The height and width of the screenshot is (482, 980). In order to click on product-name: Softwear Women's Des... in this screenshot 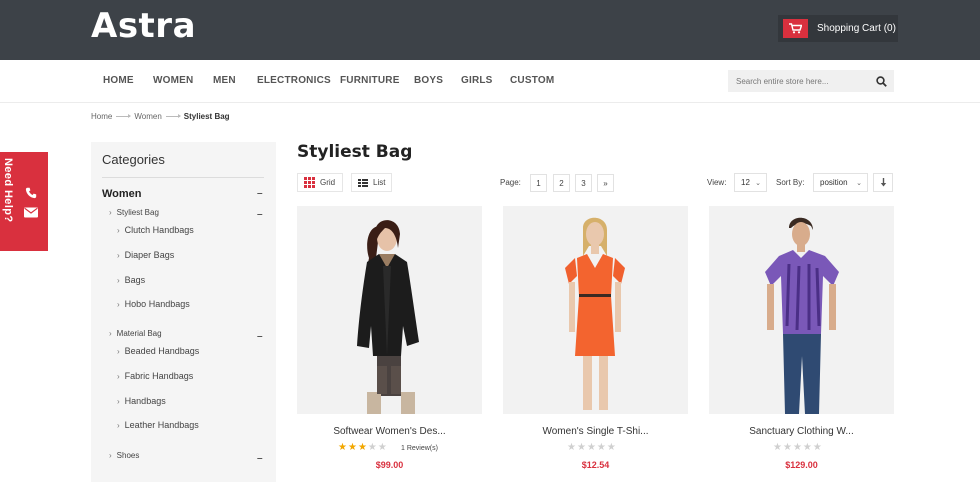, I will do `click(389, 431)`.